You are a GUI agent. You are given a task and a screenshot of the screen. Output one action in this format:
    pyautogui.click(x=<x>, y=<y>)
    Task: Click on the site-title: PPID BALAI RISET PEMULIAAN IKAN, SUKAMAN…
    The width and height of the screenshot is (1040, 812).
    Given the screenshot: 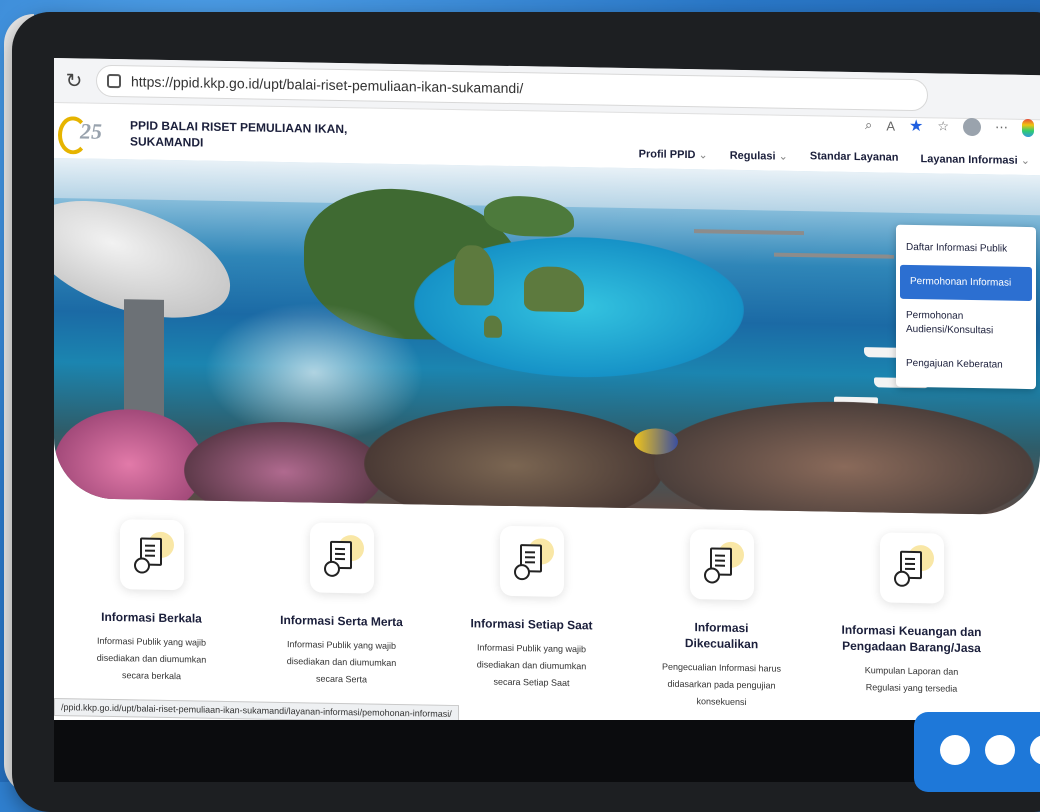 What is the action you would take?
    pyautogui.click(x=250, y=135)
    